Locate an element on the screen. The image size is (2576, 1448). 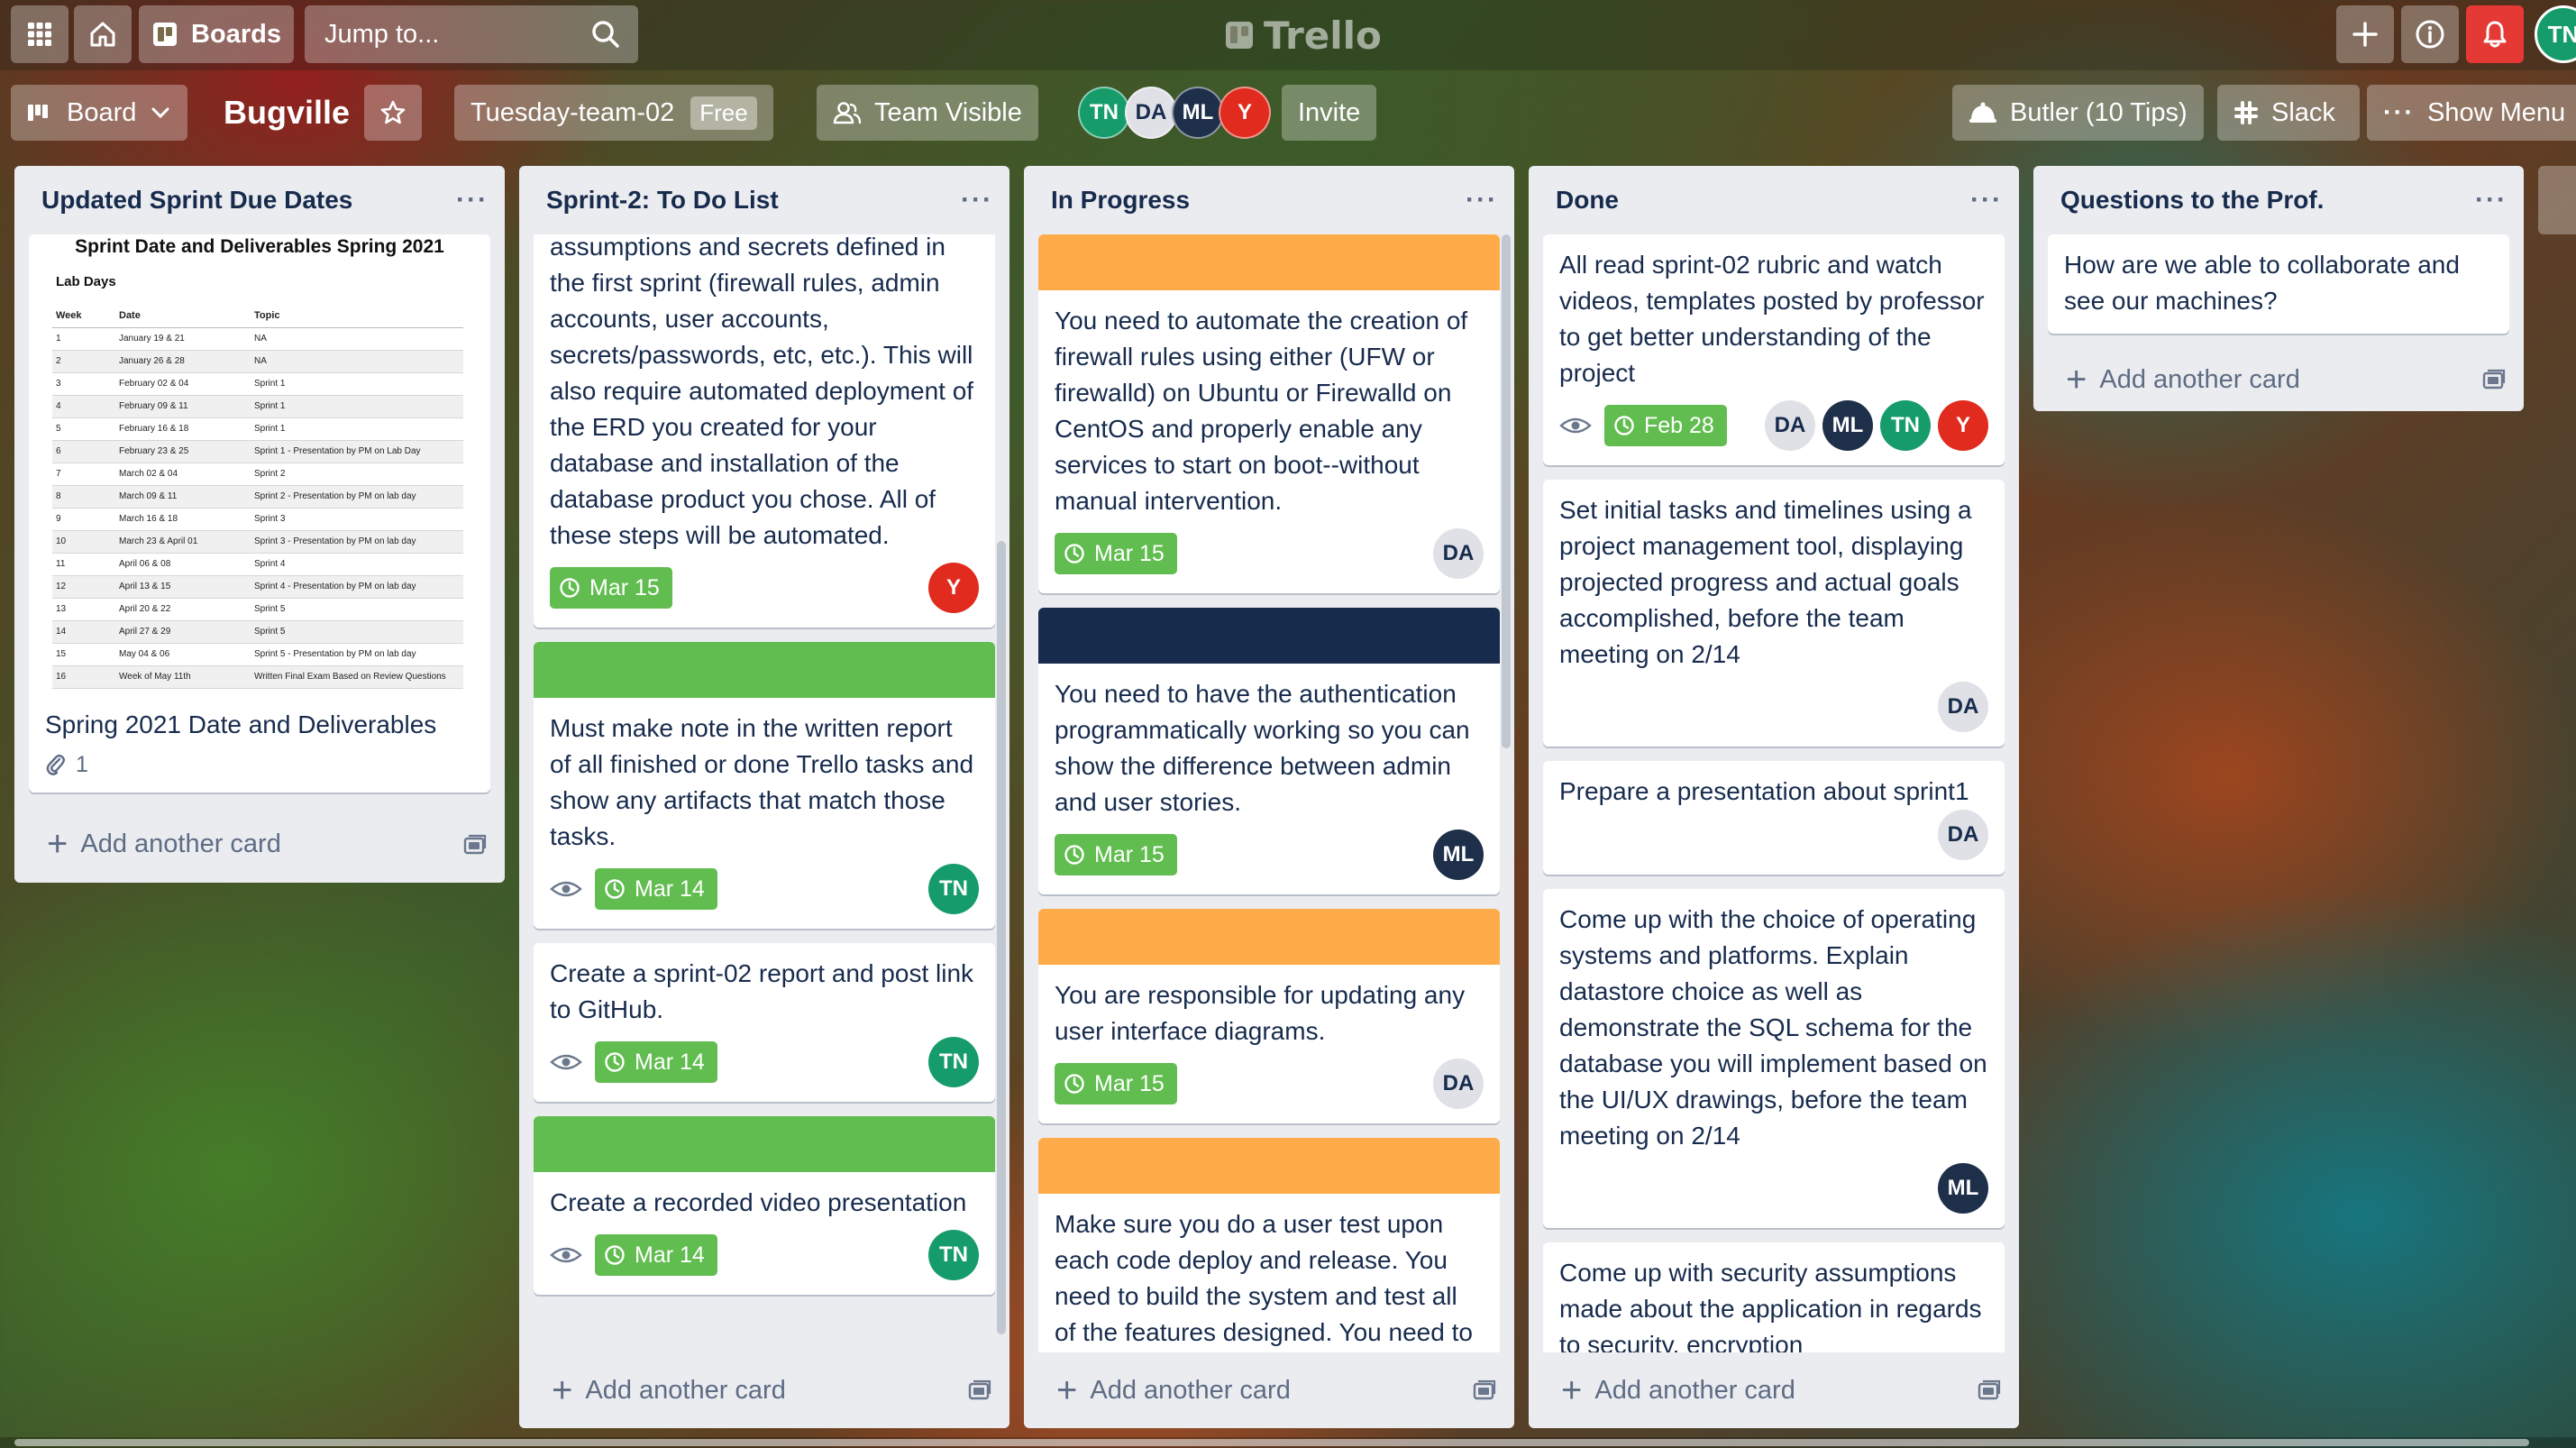
notifications-button is located at coordinates (2495, 34).